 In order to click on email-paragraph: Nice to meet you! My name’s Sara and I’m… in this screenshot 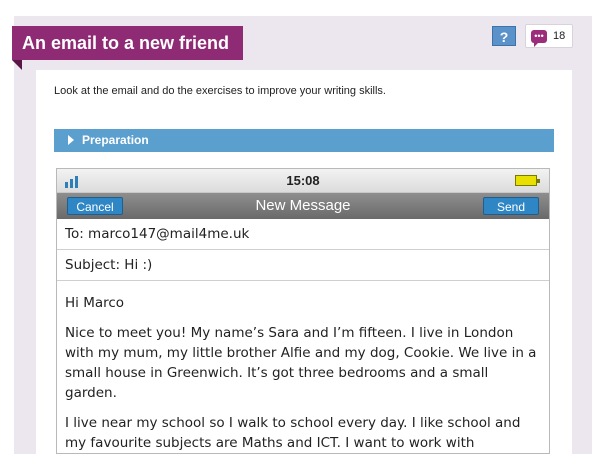, I will do `click(301, 363)`.